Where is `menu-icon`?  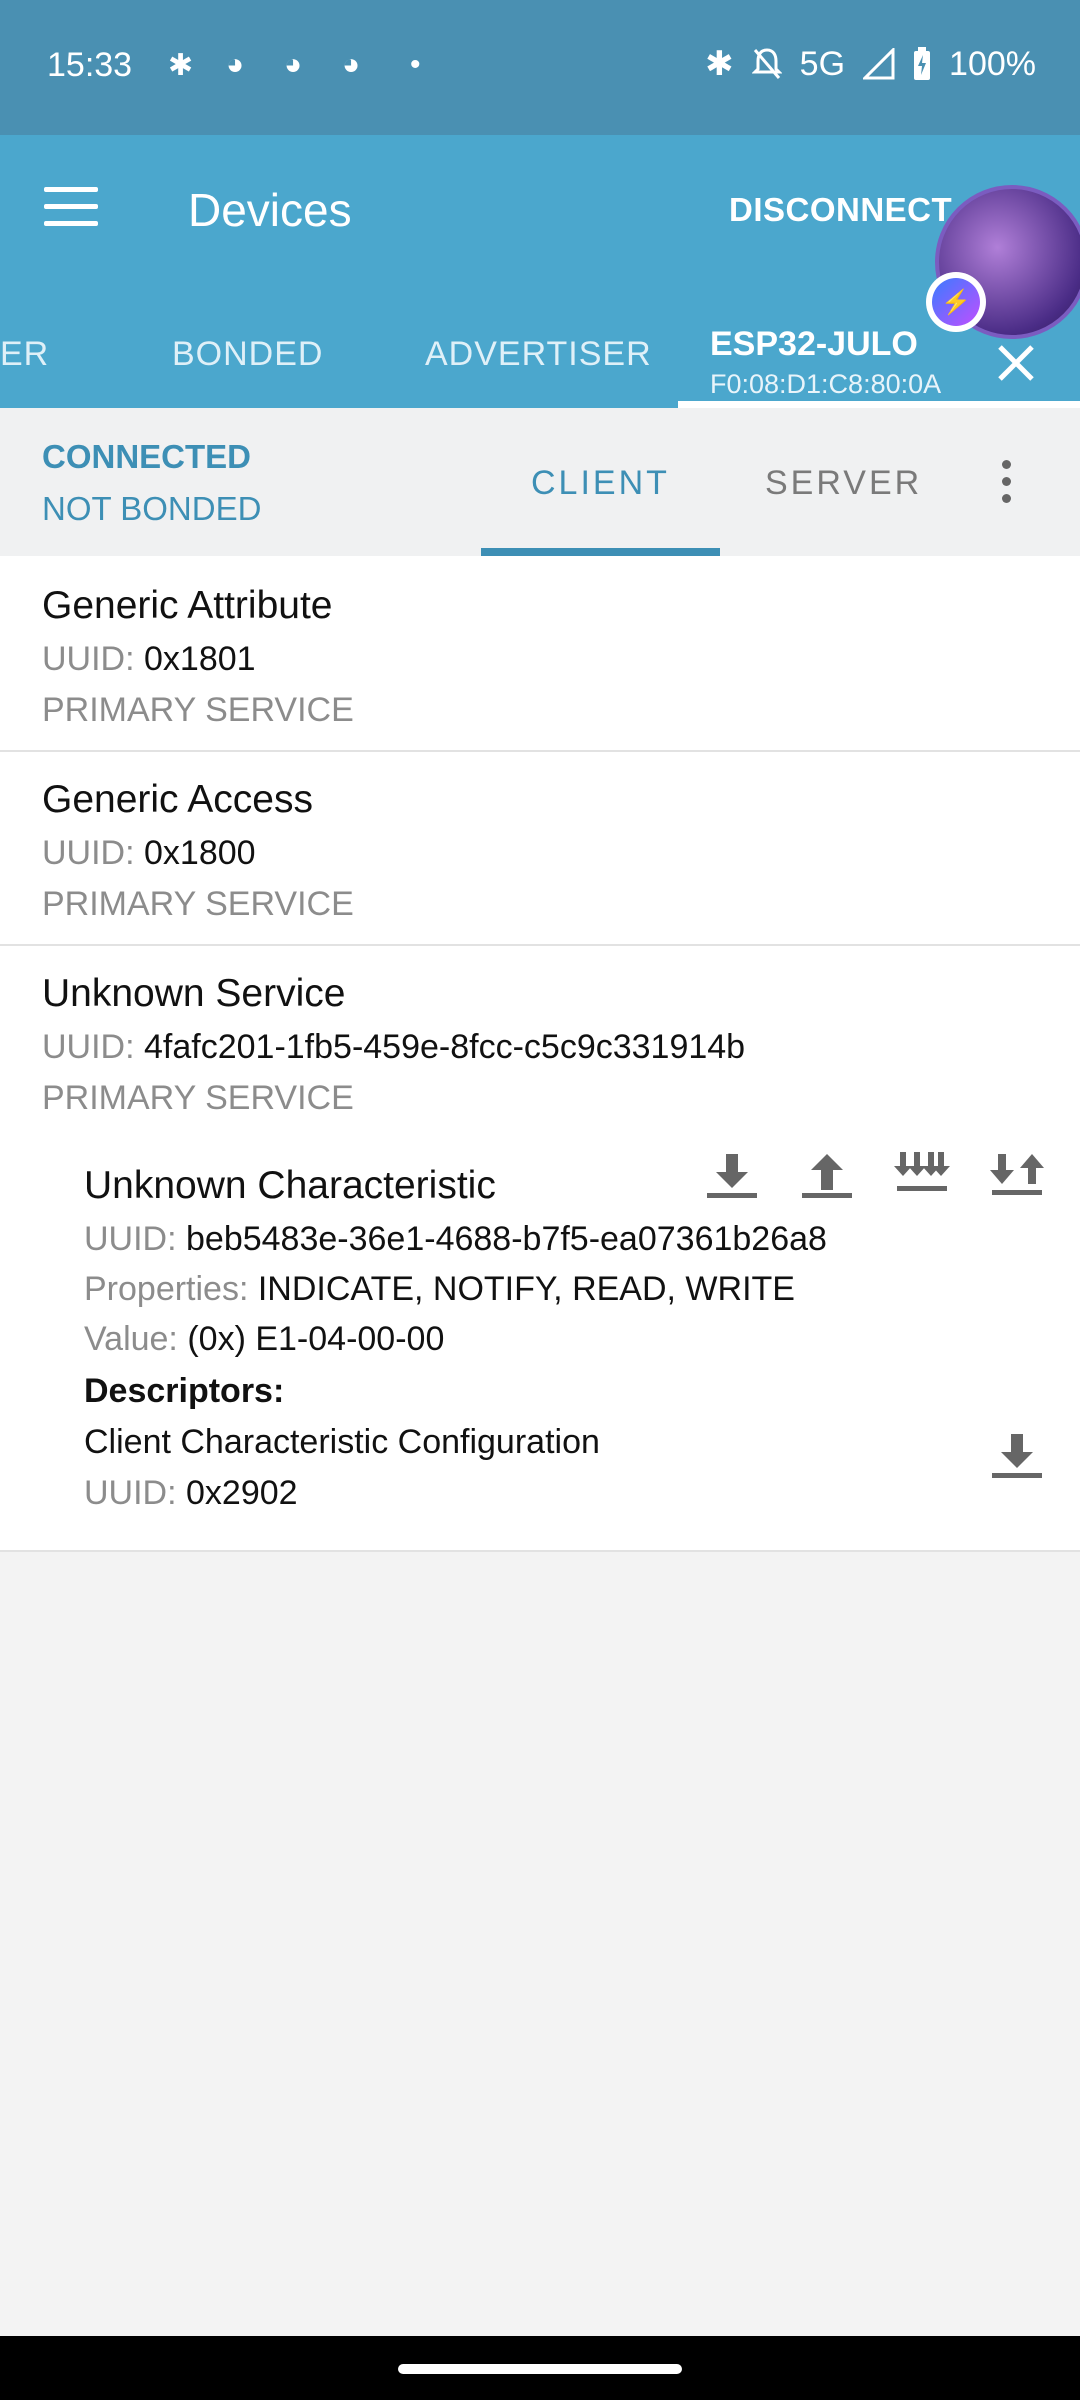 menu-icon is located at coordinates (71, 207).